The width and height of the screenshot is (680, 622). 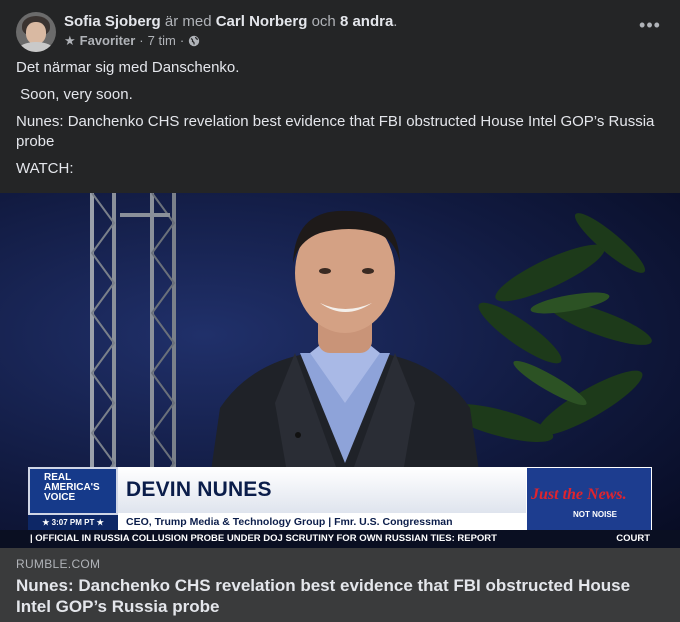 What do you see at coordinates (188, 21) in the screenshot?
I see `with-text: är med` at bounding box center [188, 21].